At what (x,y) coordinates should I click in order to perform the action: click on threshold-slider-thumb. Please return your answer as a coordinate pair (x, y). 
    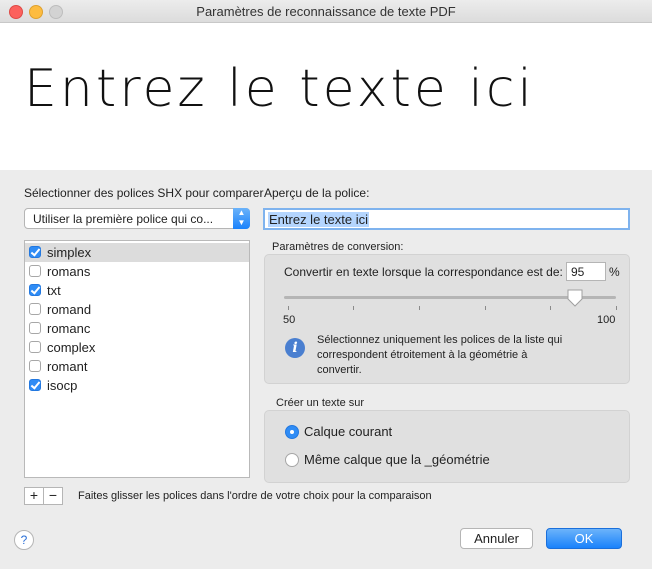
    Looking at the image, I should click on (575, 298).